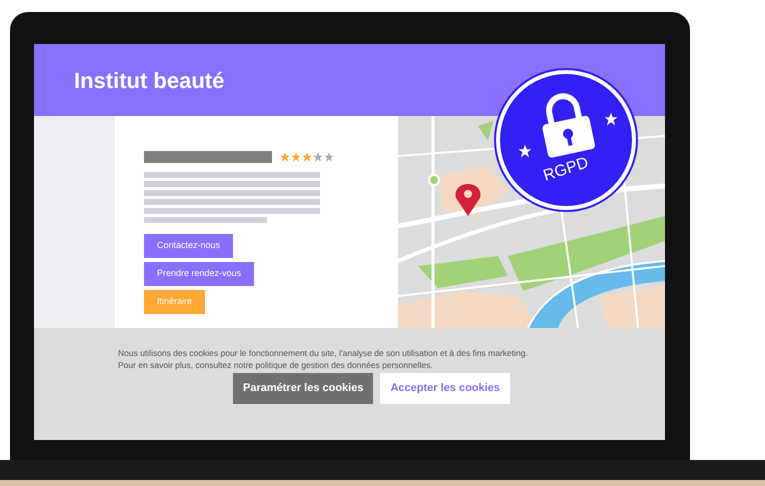 The image size is (765, 486). What do you see at coordinates (149, 80) in the screenshot?
I see `site-title: Institut beauté` at bounding box center [149, 80].